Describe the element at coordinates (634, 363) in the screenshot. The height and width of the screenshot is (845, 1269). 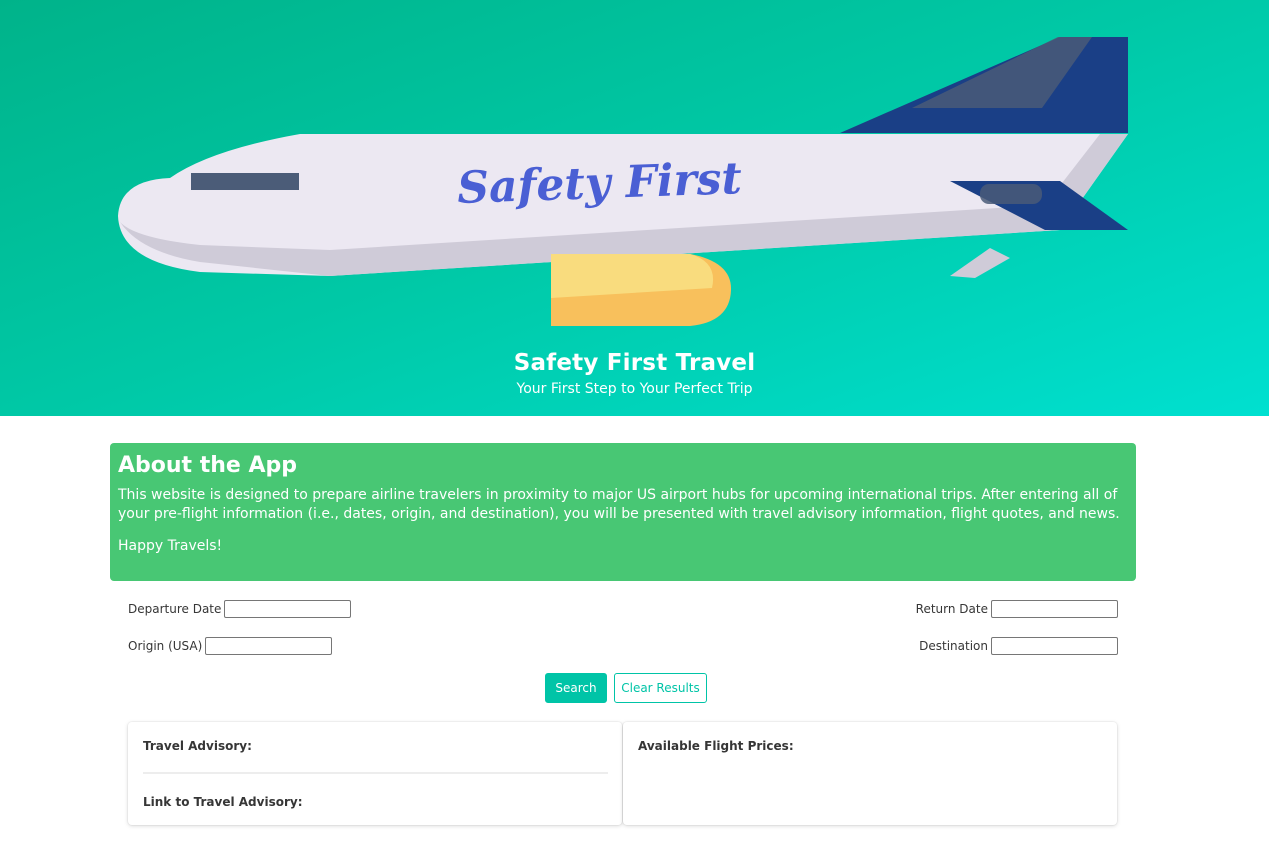
I see `hero-title: Safety First Travel` at that location.